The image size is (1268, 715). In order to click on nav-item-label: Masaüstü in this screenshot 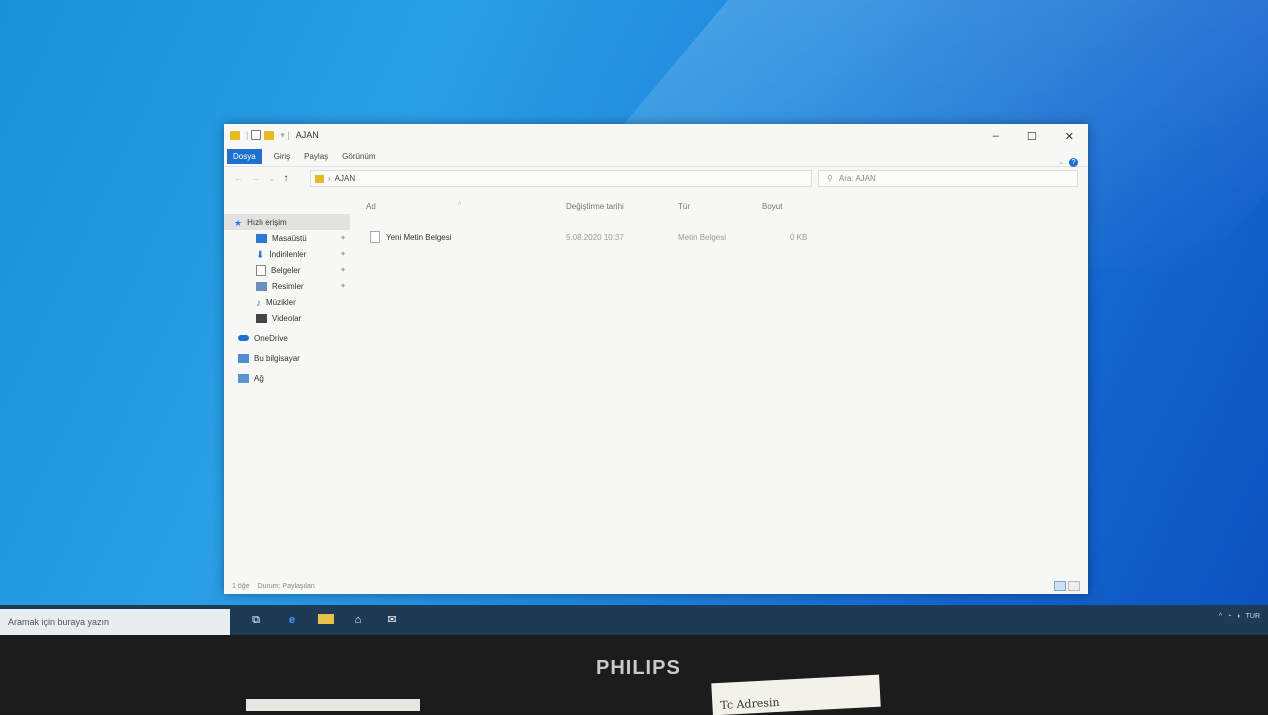, I will do `click(289, 238)`.